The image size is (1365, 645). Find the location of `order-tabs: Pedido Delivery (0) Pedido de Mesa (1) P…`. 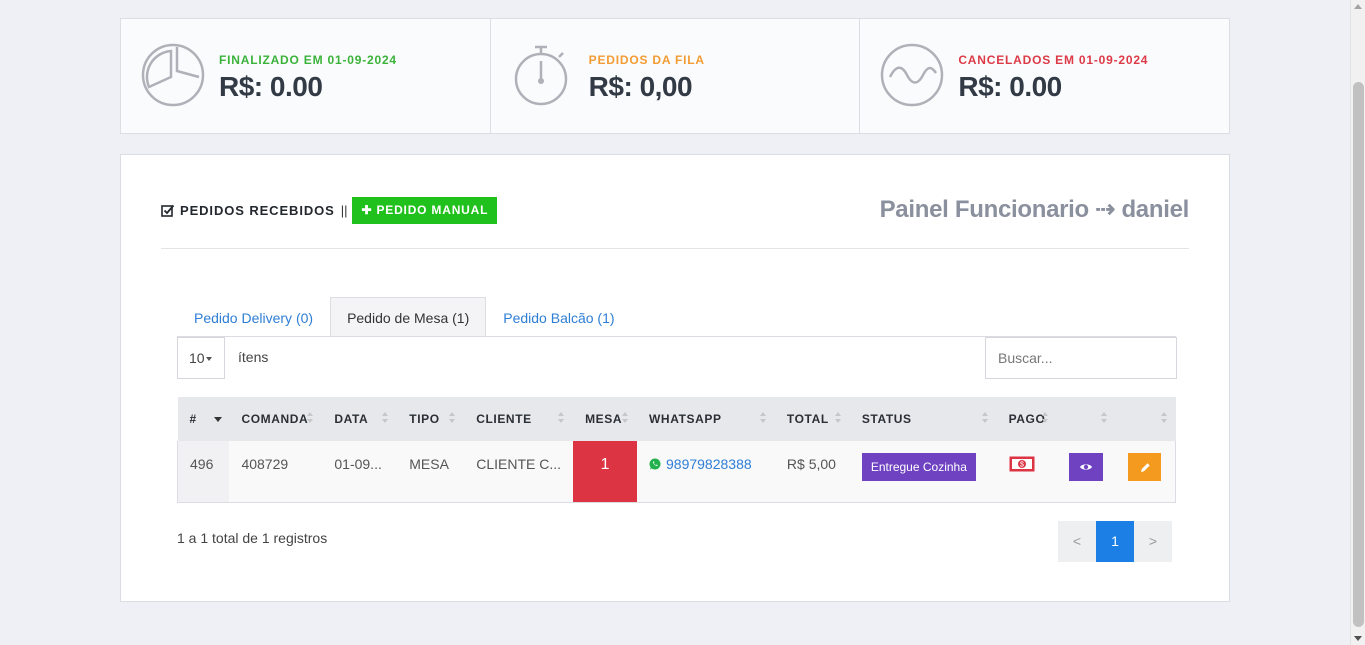

order-tabs: Pedido Delivery (0) Pedido de Mesa (1) P… is located at coordinates (404, 317).